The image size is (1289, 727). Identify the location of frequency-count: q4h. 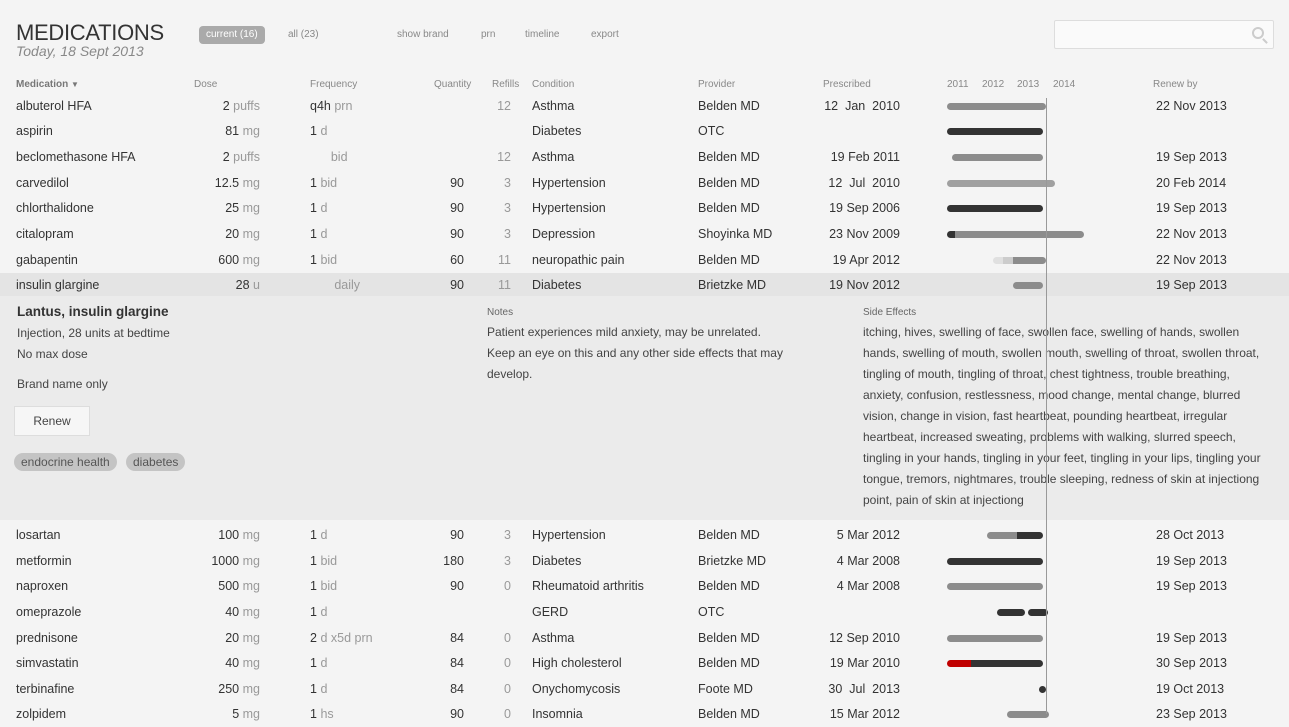
(320, 106).